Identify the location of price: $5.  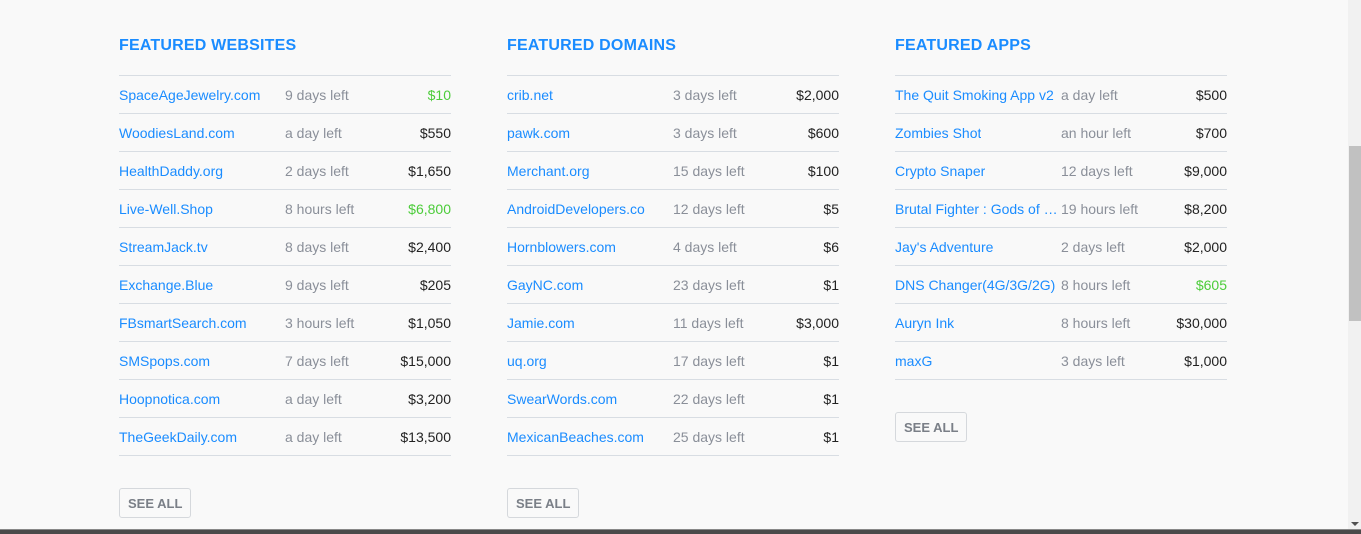
(831, 209).